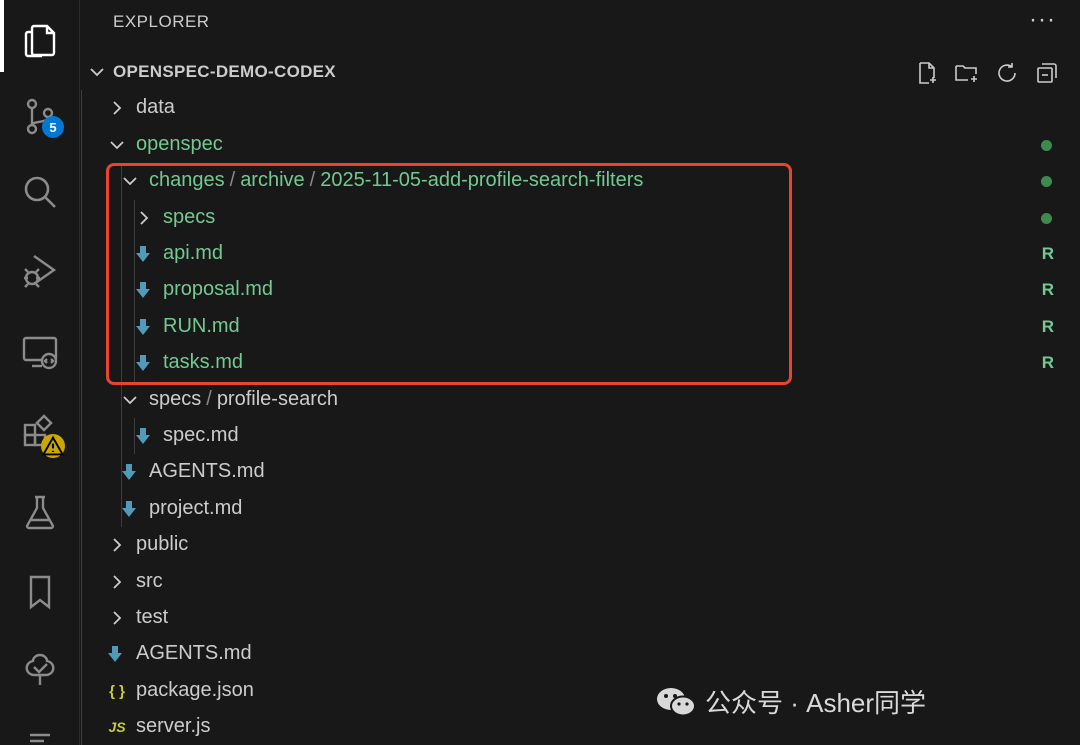  Describe the element at coordinates (201, 435) in the screenshot. I see `file-label: spec.md` at that location.